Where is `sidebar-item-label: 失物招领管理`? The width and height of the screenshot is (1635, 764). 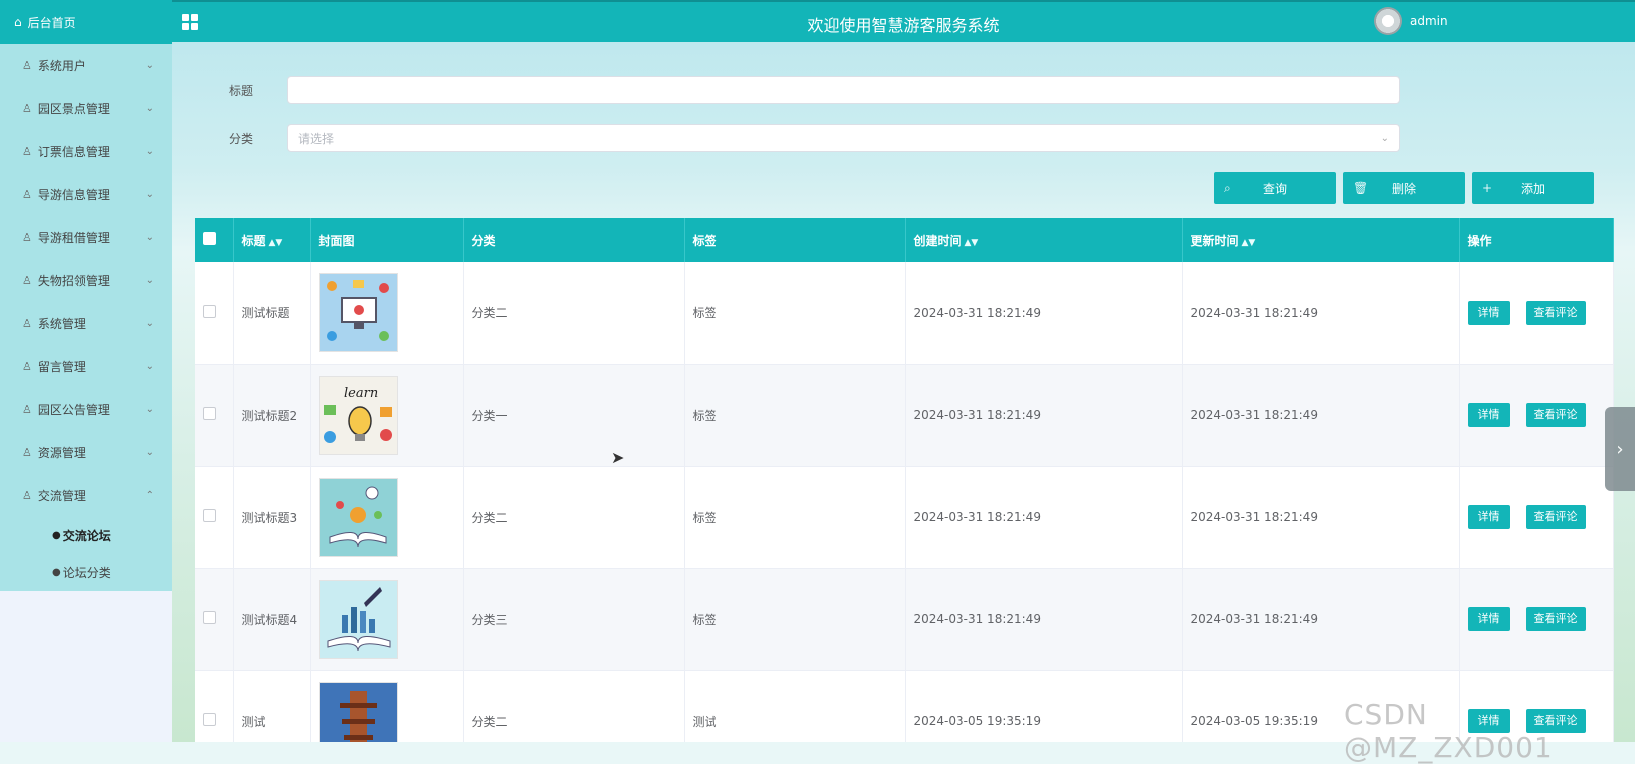
sidebar-item-label: 失物招领管理 is located at coordinates (73, 281).